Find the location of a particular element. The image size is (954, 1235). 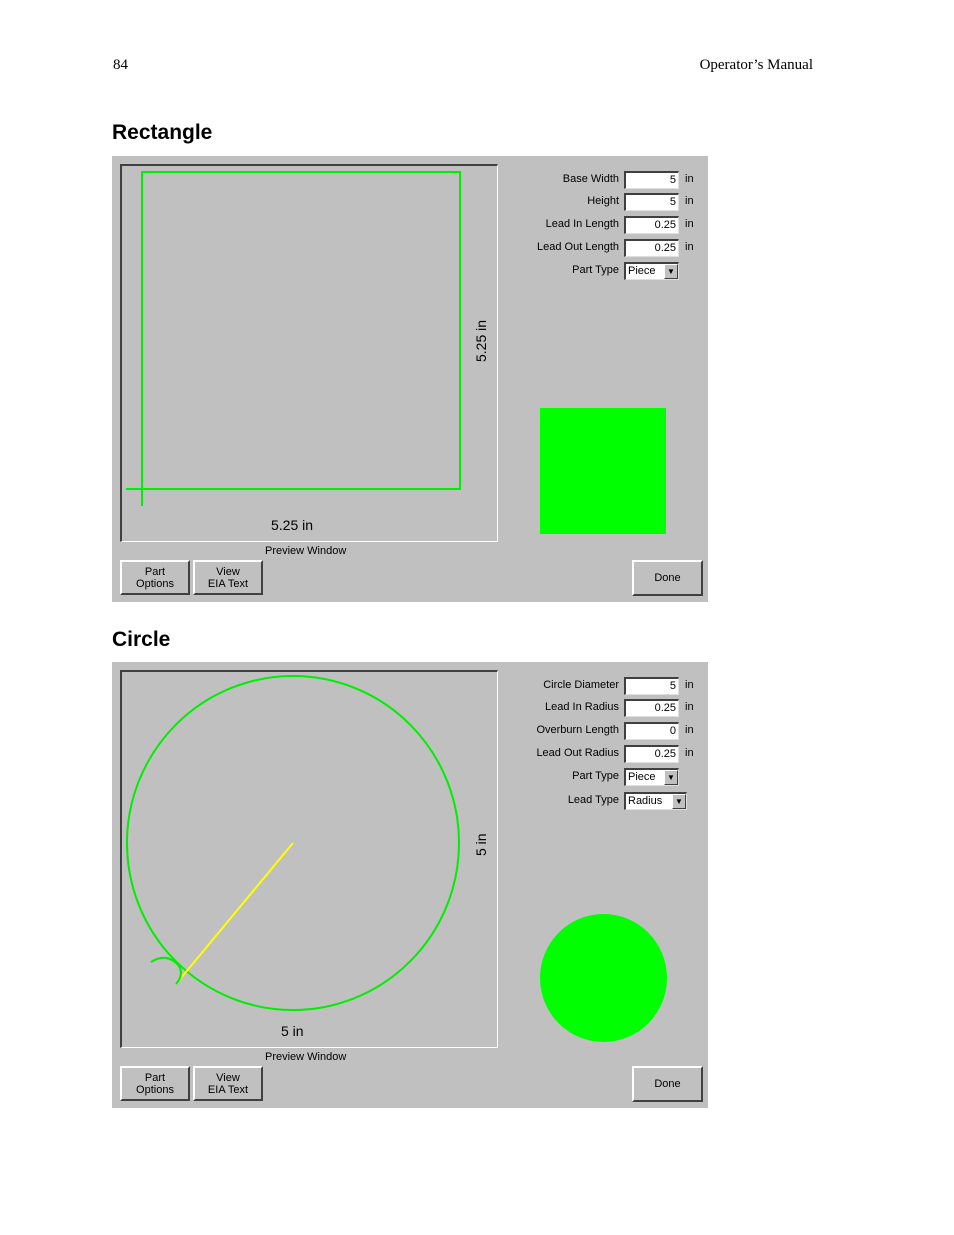

base-width-input: 5 is located at coordinates (651, 180).